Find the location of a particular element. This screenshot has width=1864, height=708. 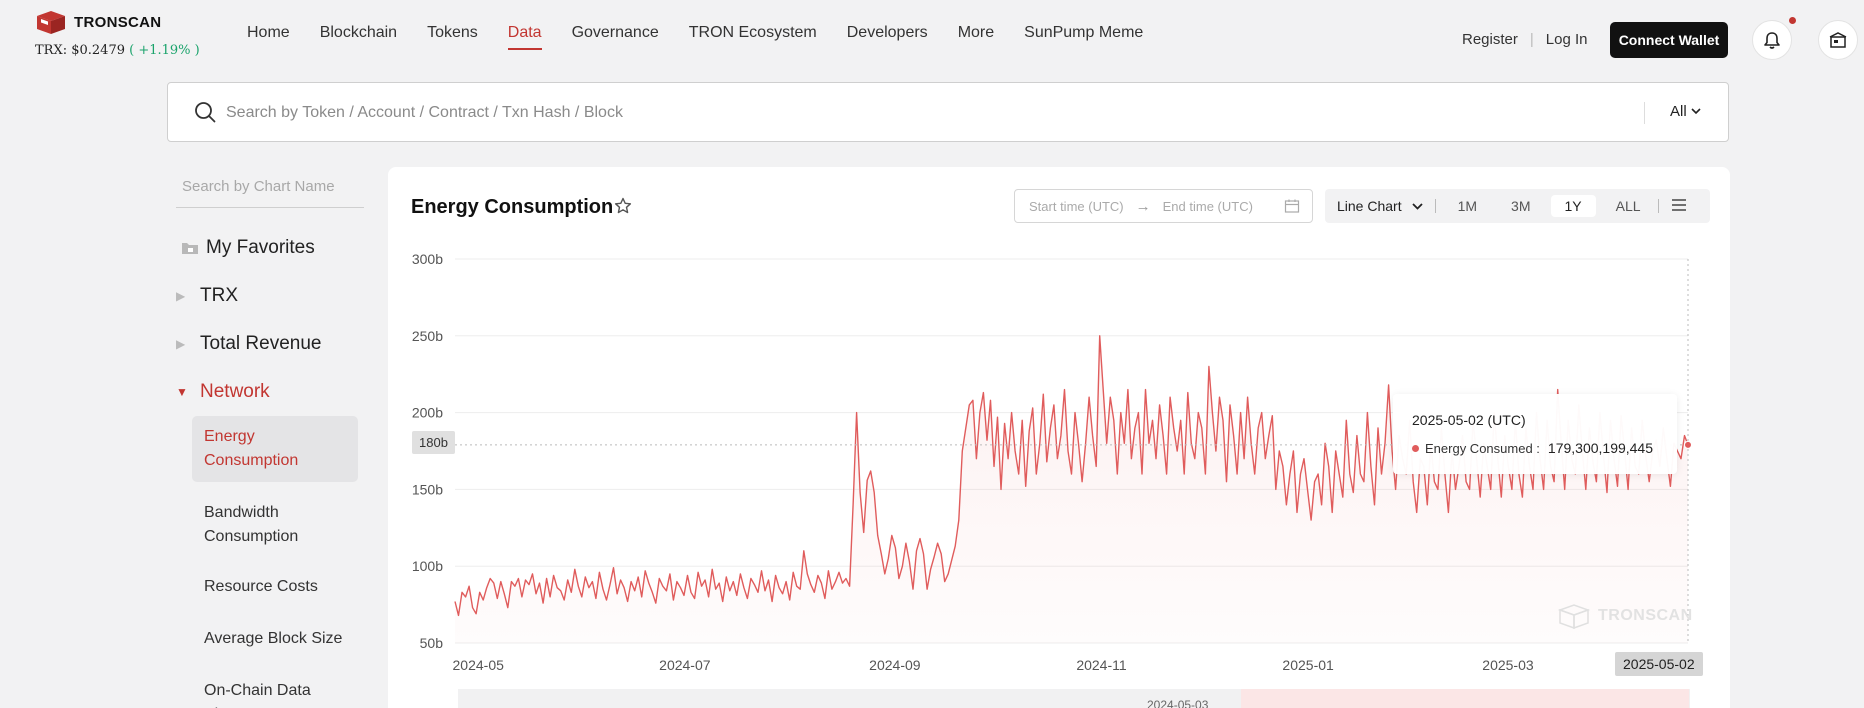

chart-controls: Line Chart 1M 3M 1Y ALL is located at coordinates (1517, 206).